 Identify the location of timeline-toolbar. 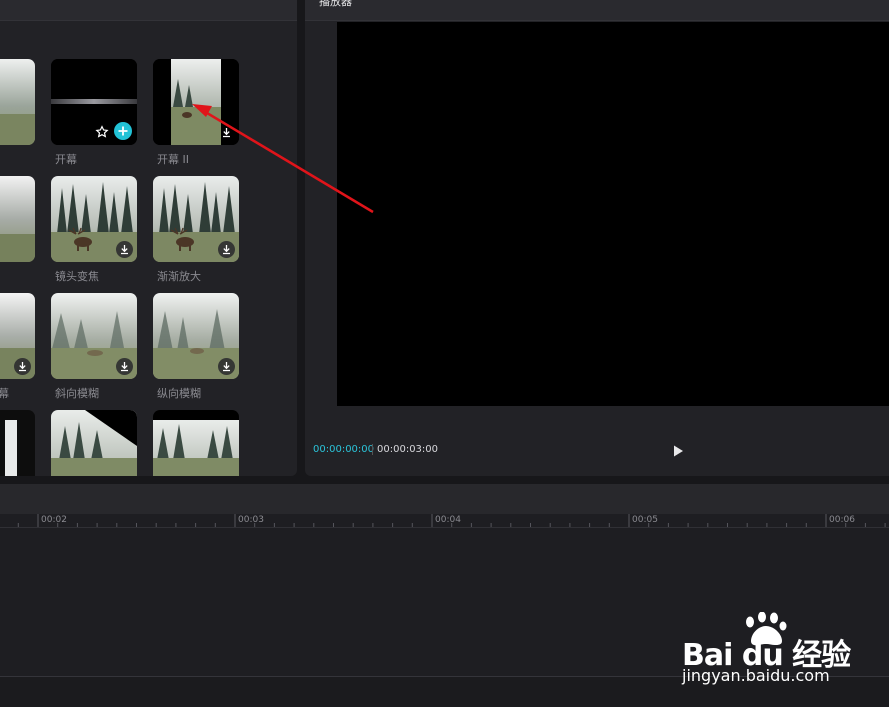
(444, 499).